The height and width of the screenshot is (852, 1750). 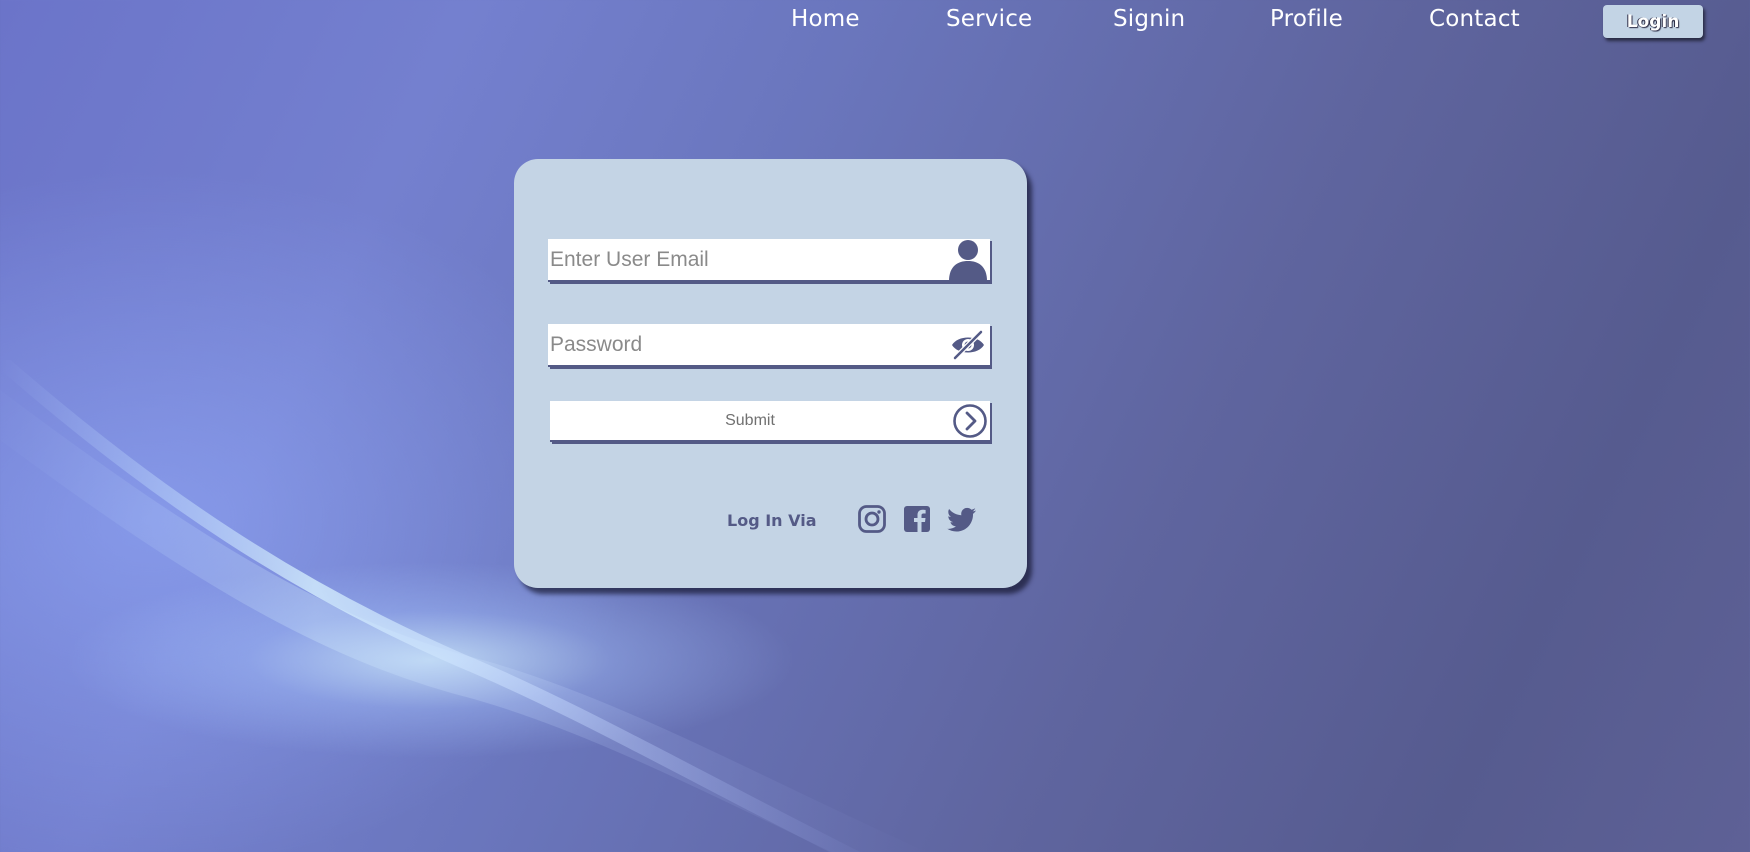 I want to click on user-icon, so click(x=968, y=260).